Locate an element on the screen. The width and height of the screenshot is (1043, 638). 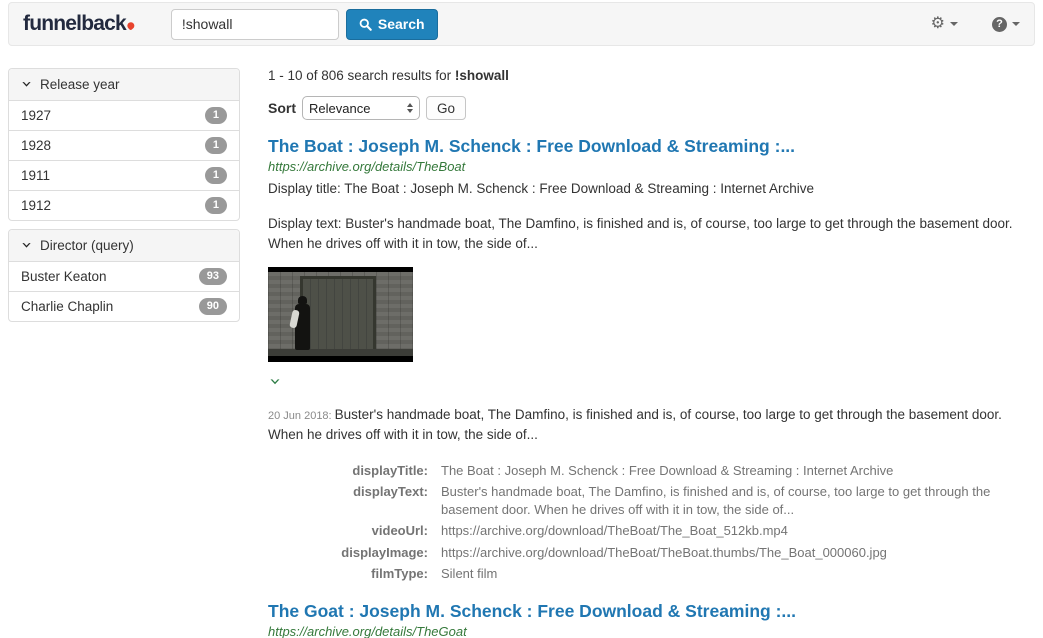
expand-chevron-icon is located at coordinates (275, 382).